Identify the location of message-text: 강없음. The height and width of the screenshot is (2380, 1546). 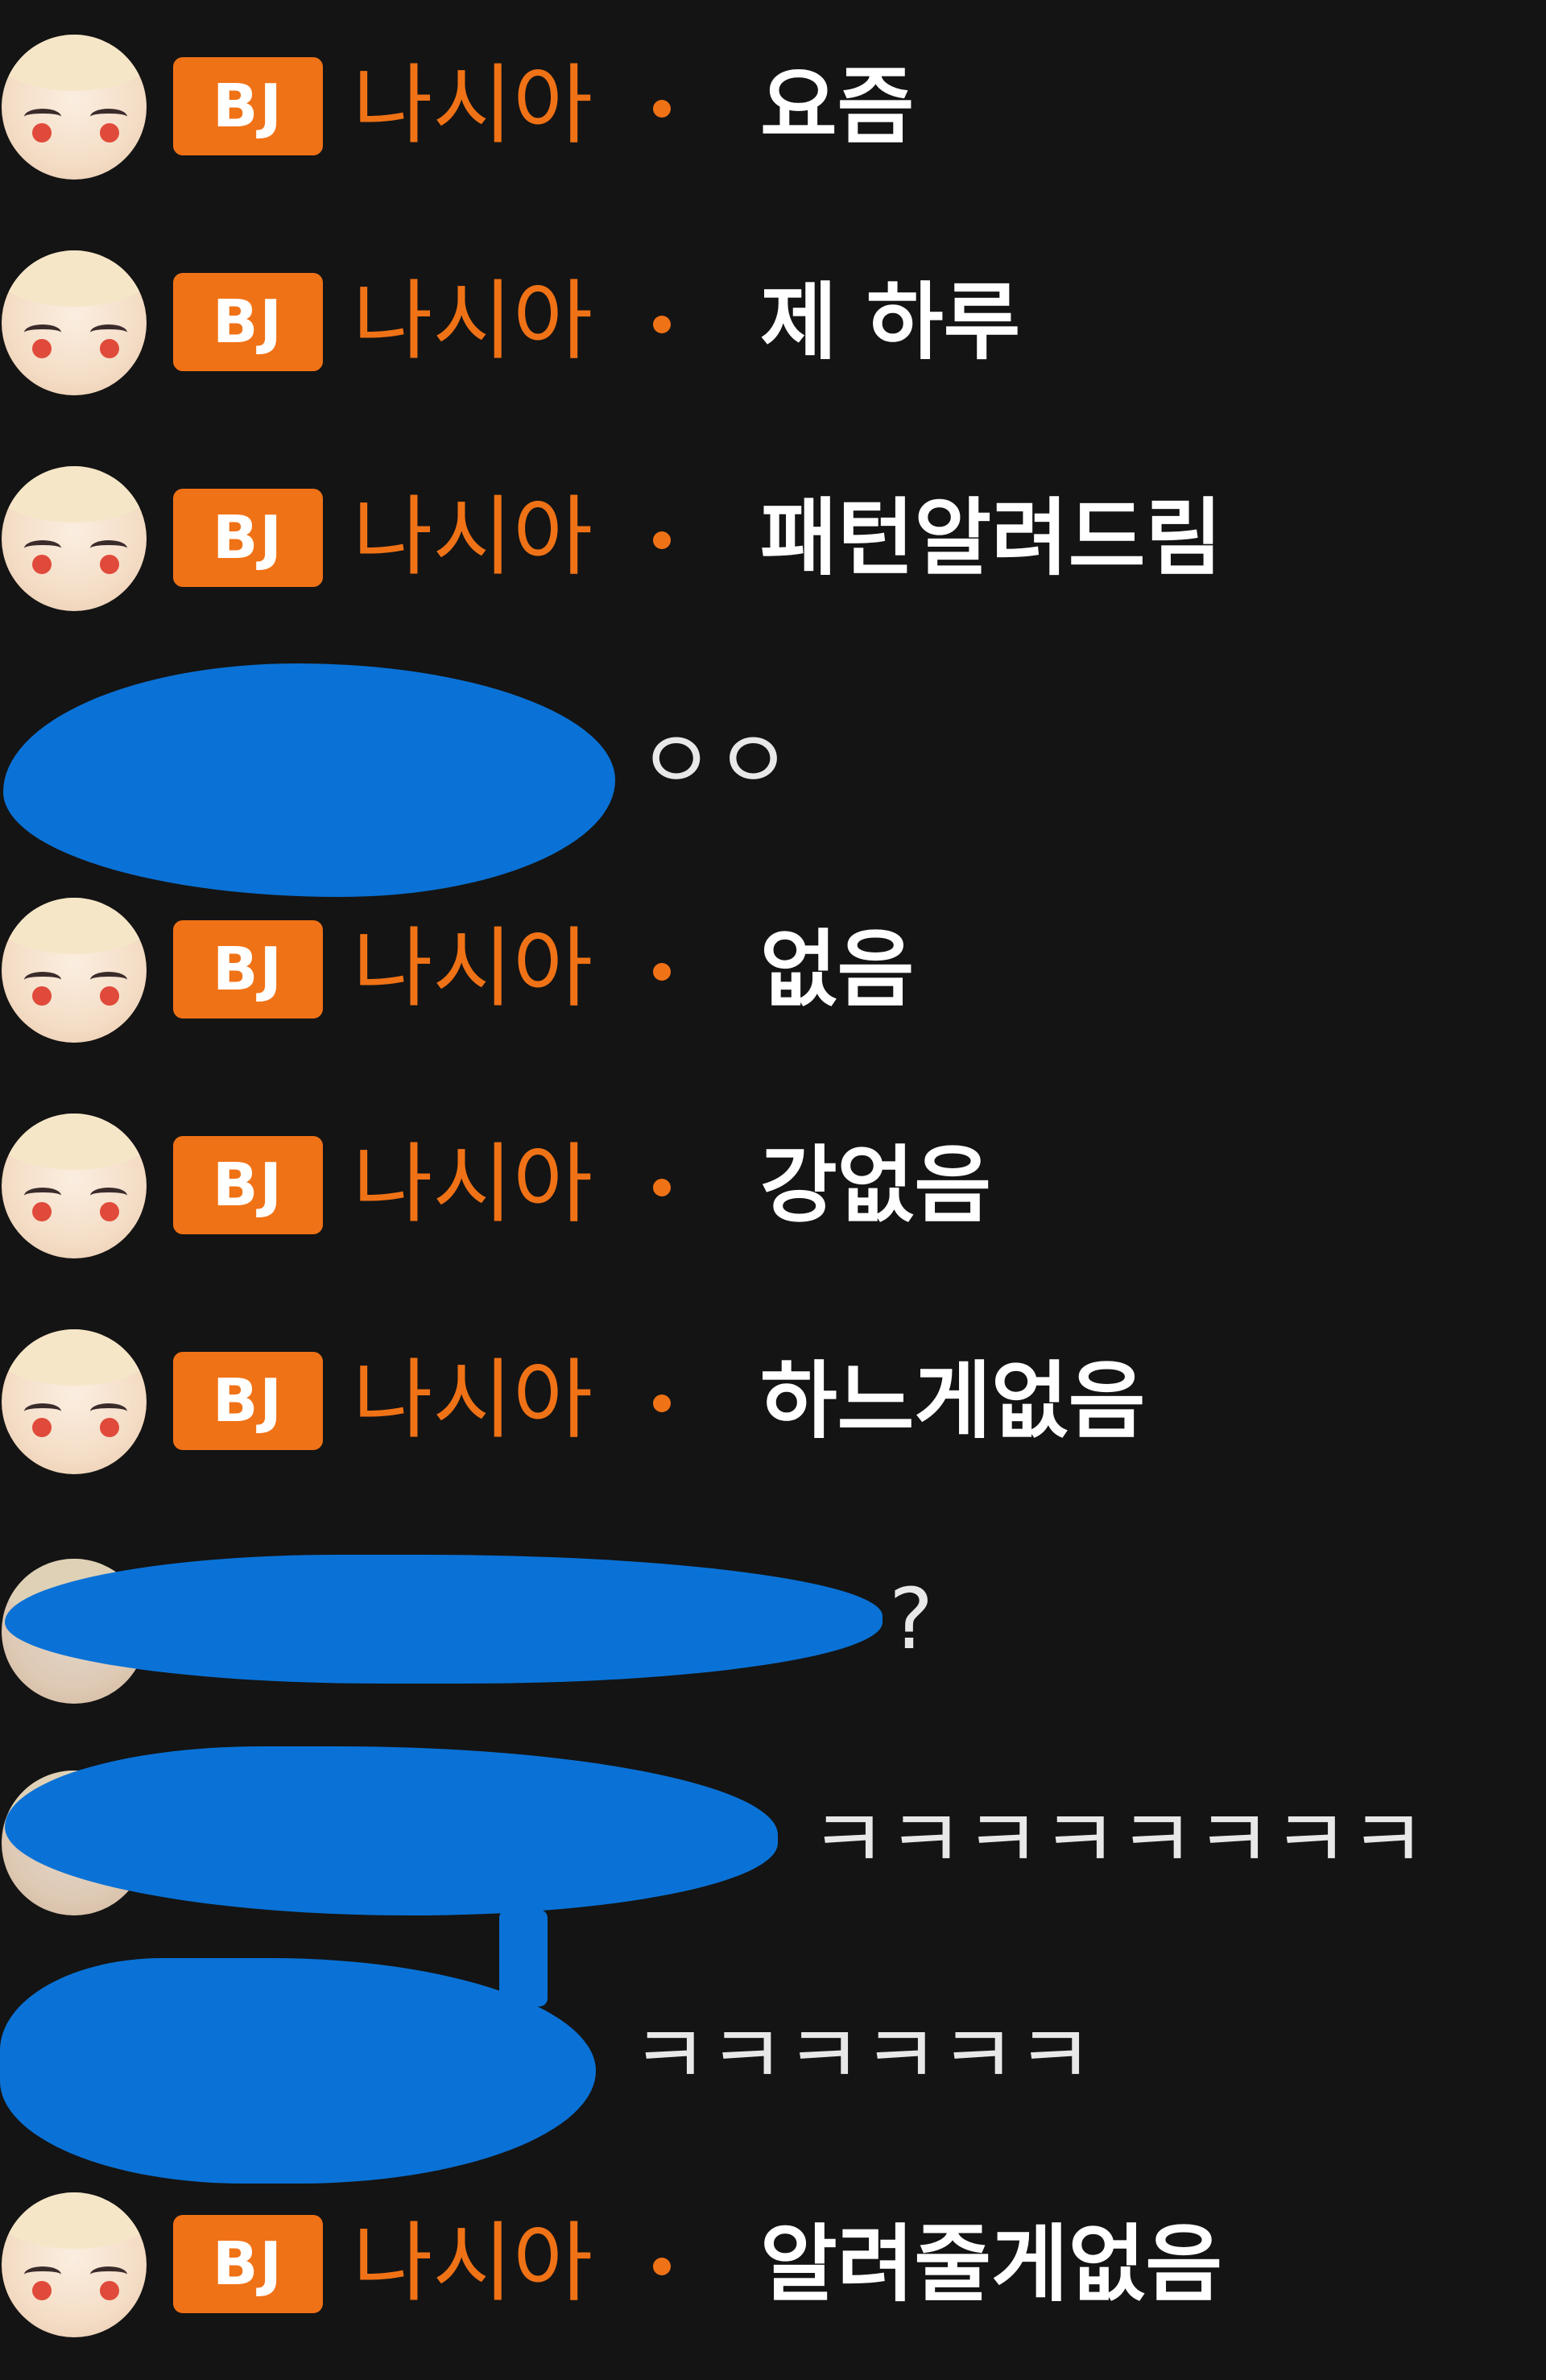
(876, 1185).